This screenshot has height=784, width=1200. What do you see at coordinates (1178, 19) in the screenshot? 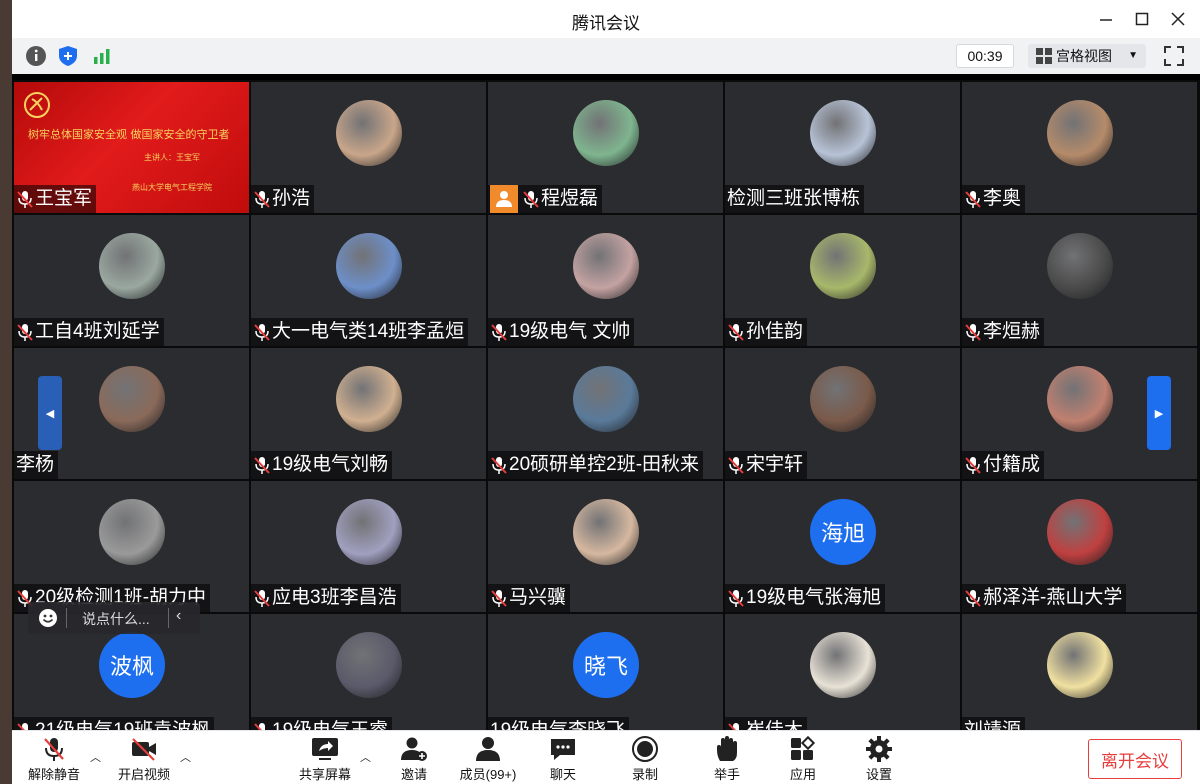
I see `close-window-button` at bounding box center [1178, 19].